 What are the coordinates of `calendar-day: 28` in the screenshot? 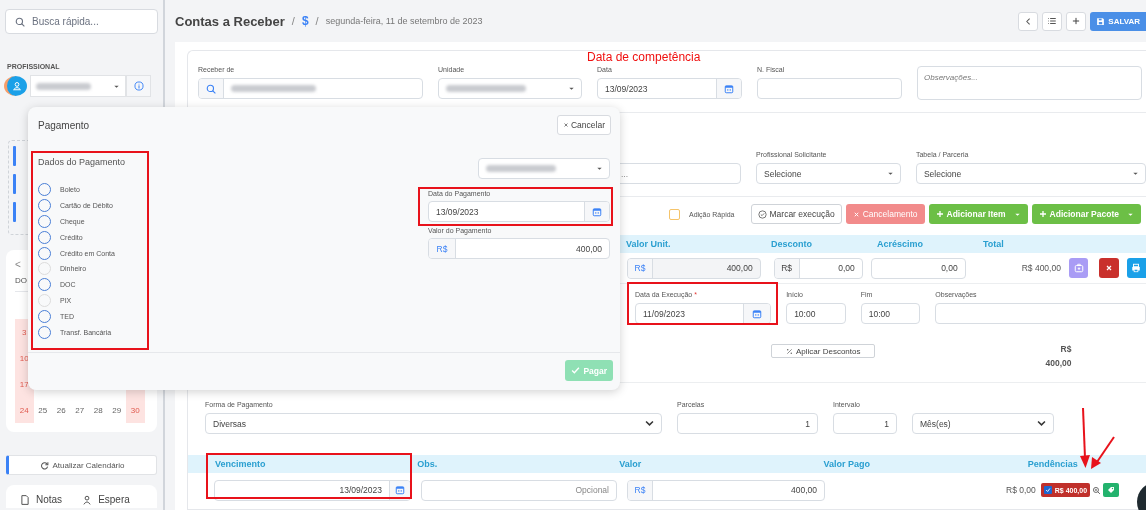 It's located at (98, 410).